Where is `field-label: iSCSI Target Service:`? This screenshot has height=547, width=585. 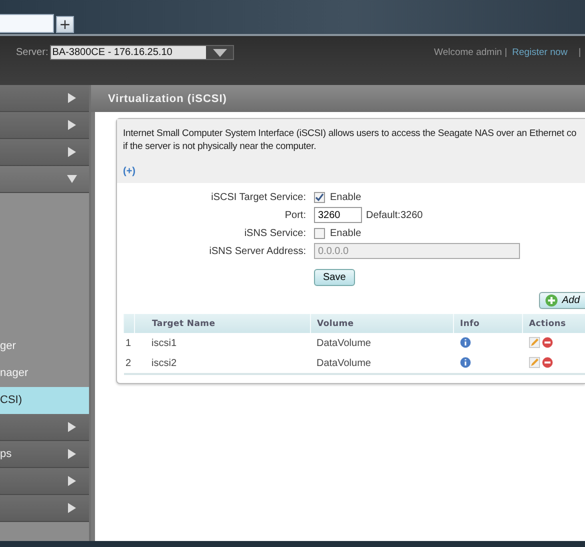 field-label: iSCSI Target Service: is located at coordinates (258, 197).